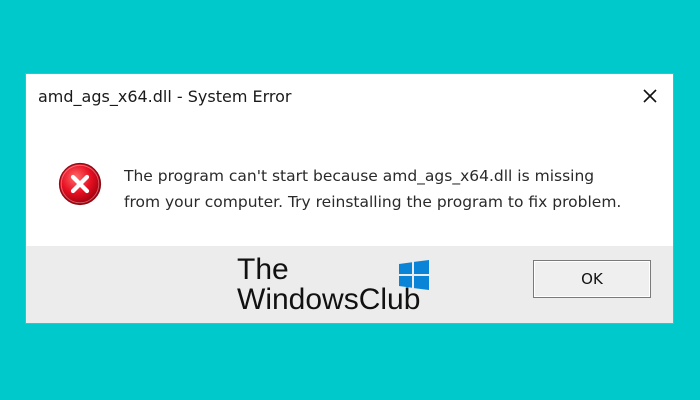 The width and height of the screenshot is (700, 400). Describe the element at coordinates (263, 269) in the screenshot. I see `watermark-line1: The` at that location.